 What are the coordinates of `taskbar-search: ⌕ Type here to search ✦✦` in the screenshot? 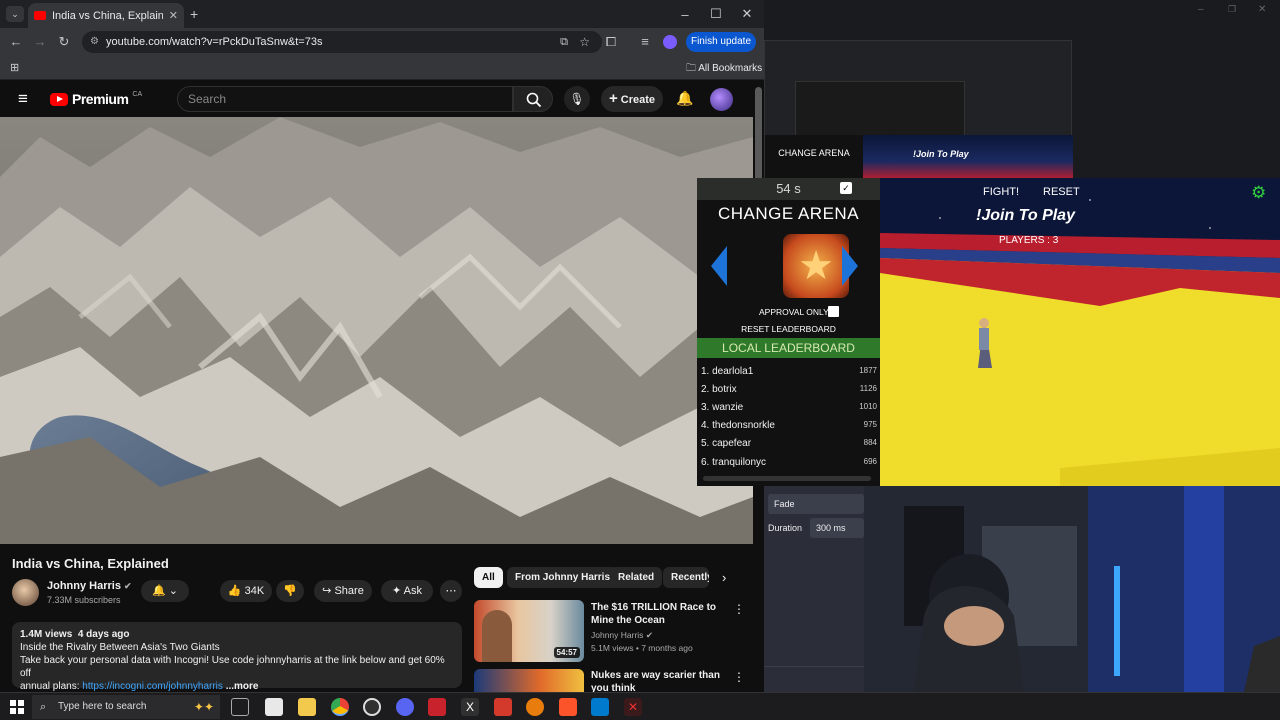 It's located at (126, 707).